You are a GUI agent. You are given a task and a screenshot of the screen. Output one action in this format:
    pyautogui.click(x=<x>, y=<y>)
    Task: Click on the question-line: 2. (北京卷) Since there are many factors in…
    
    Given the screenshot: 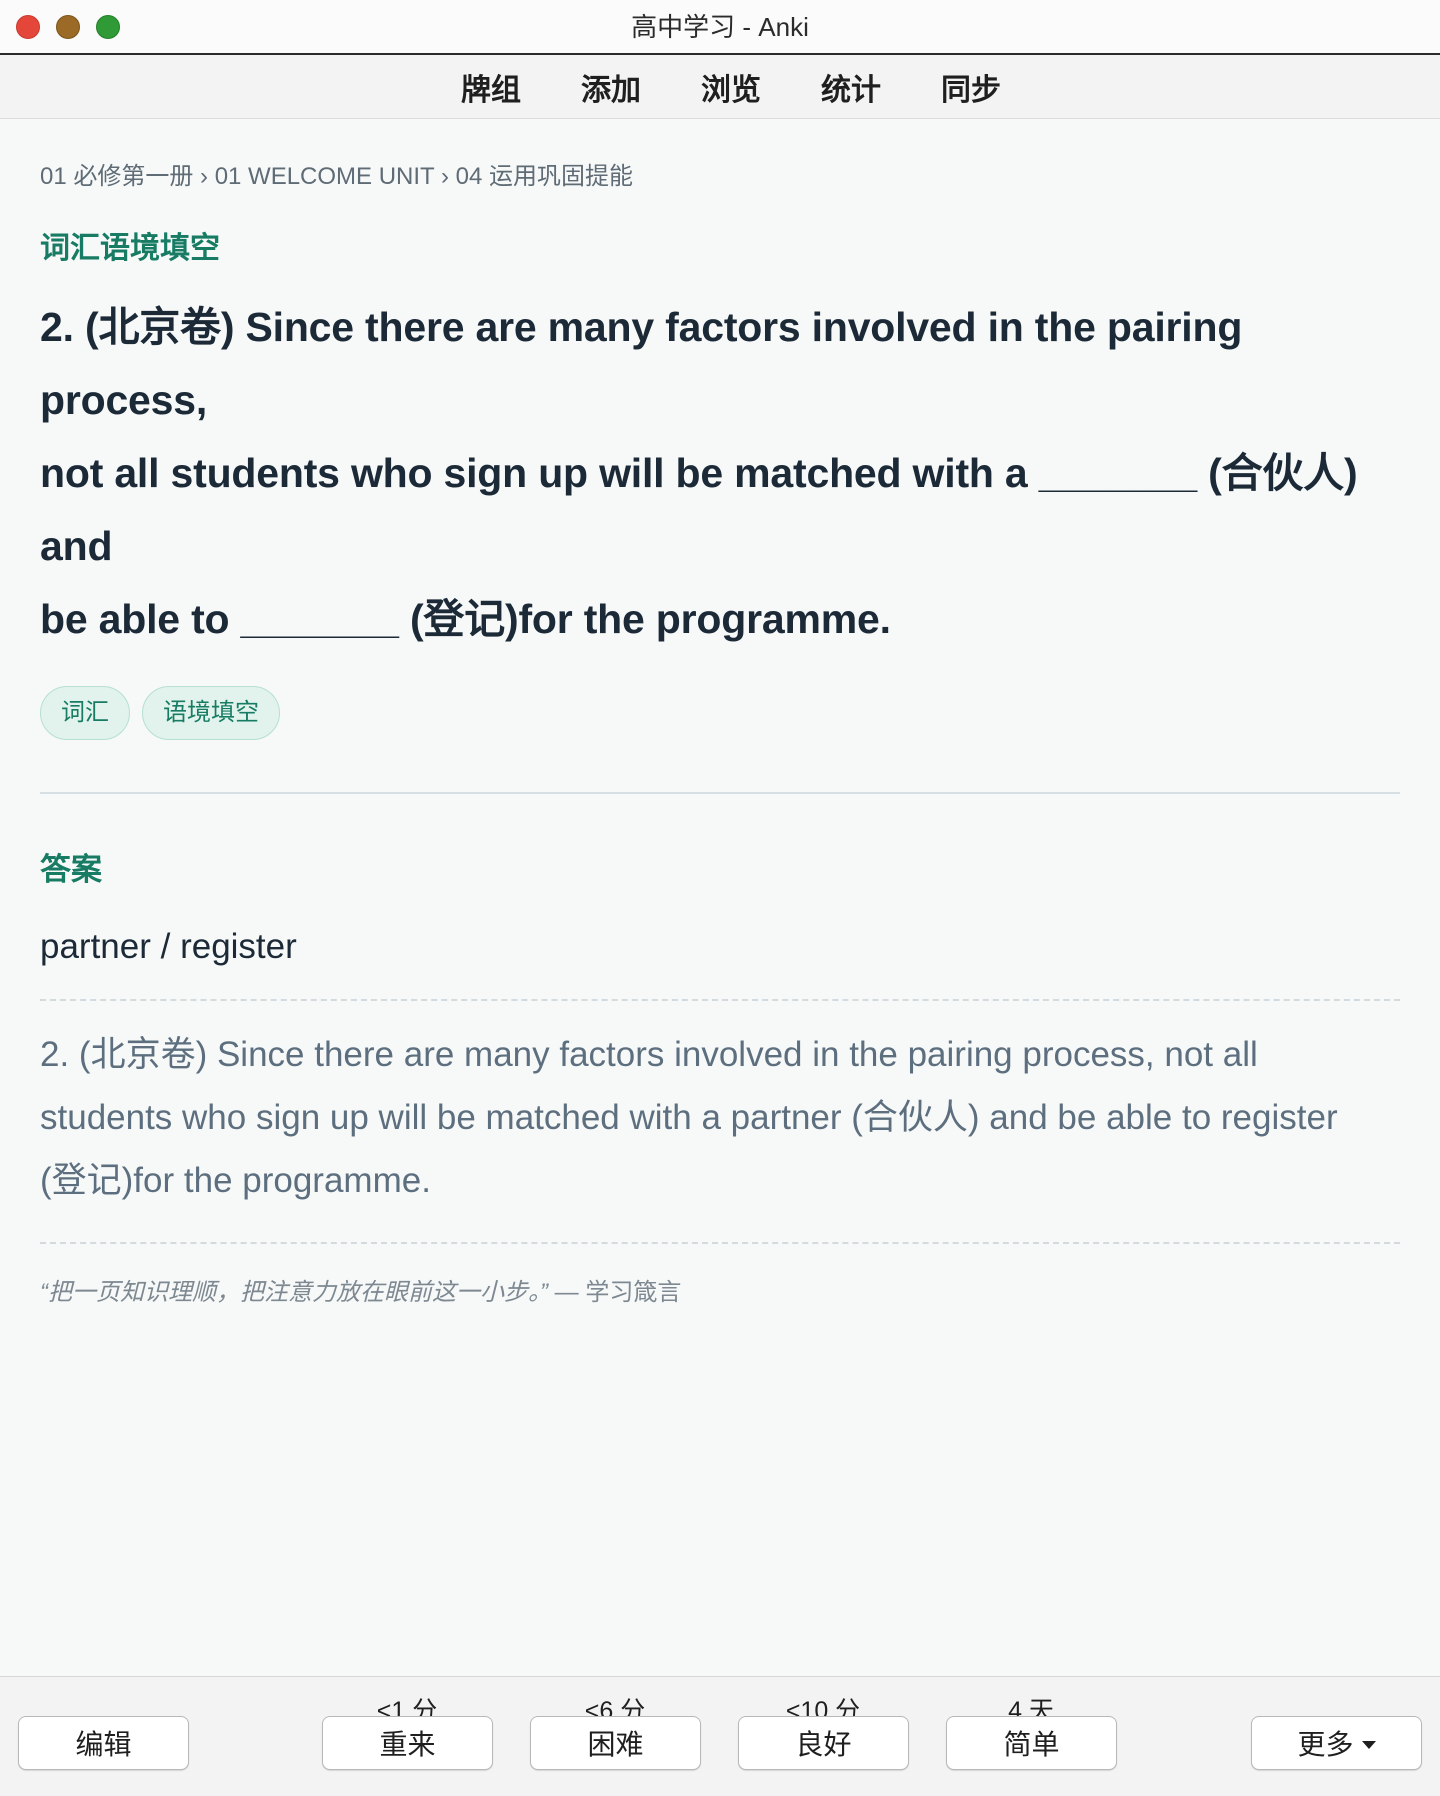 What is the action you would take?
    pyautogui.click(x=641, y=363)
    